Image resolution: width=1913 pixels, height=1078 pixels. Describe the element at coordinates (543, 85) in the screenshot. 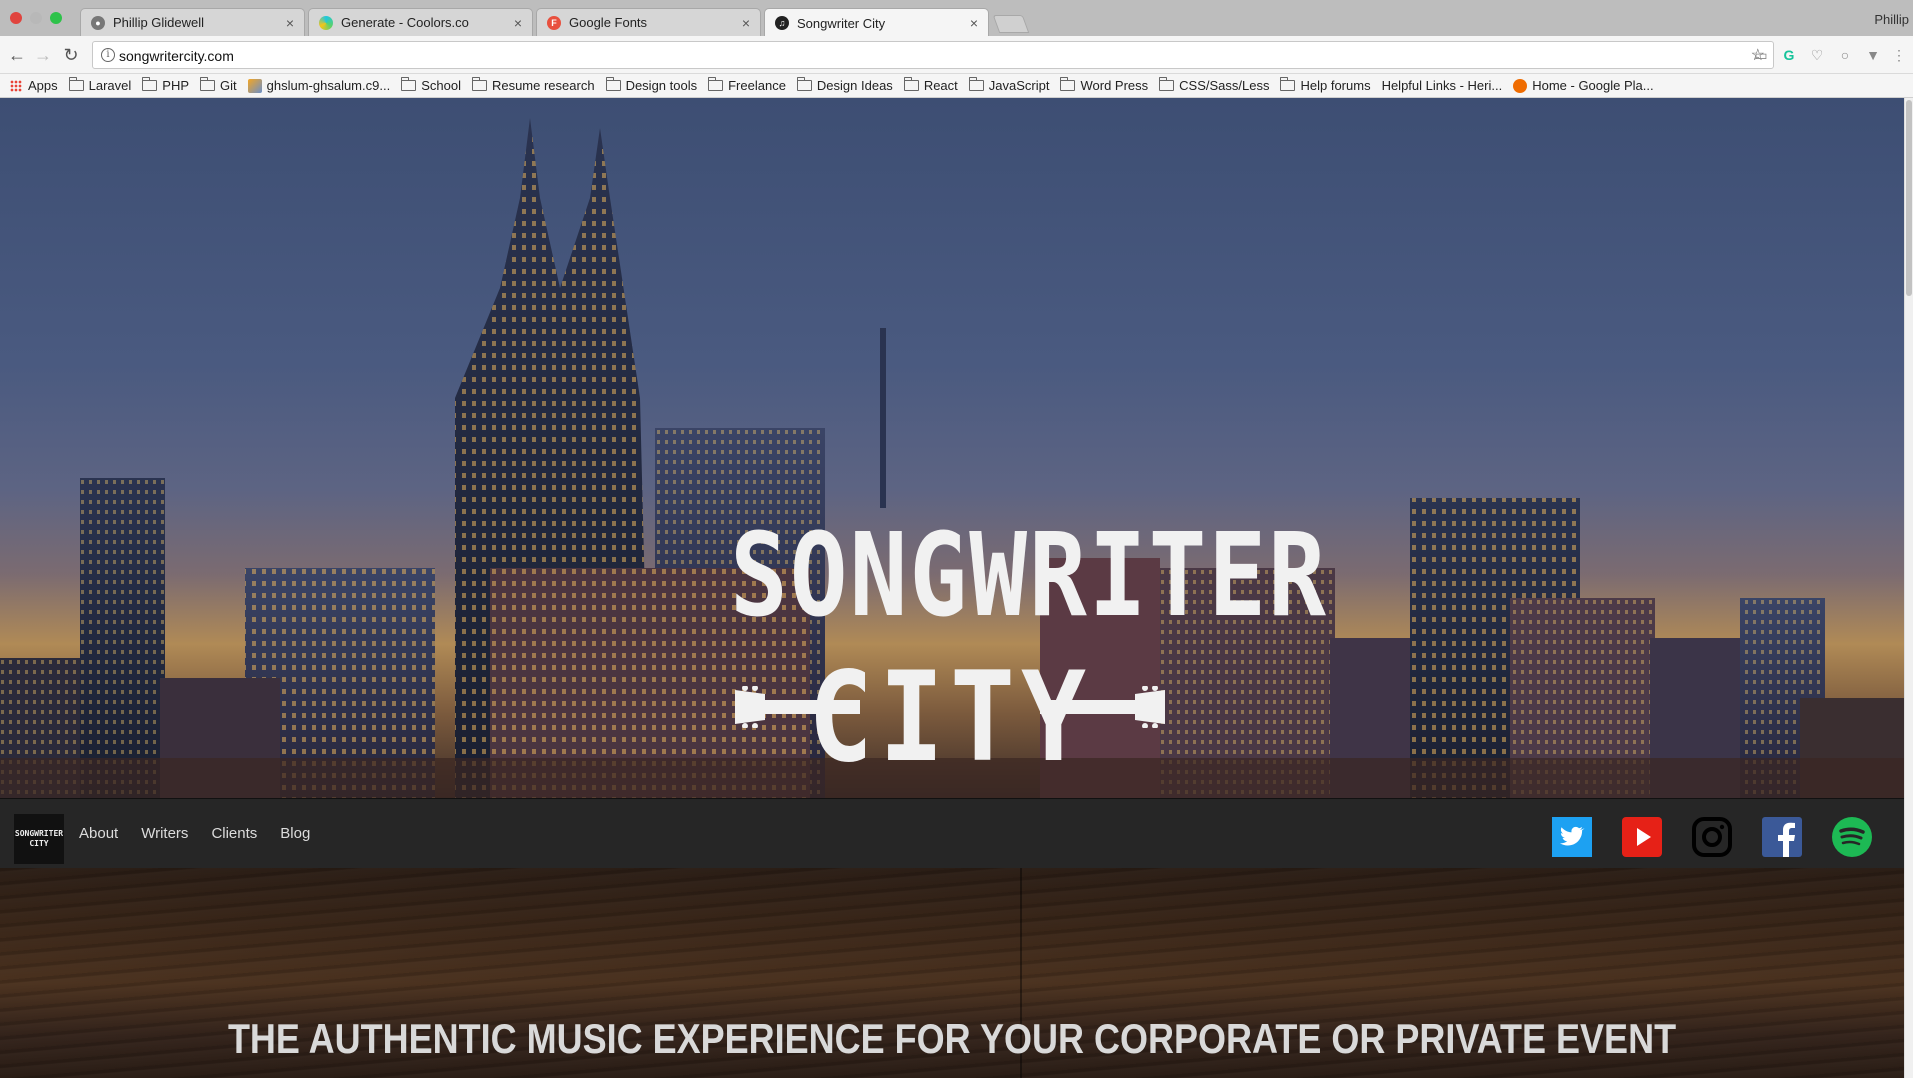

I see `bookmark-label: Resume research` at that location.